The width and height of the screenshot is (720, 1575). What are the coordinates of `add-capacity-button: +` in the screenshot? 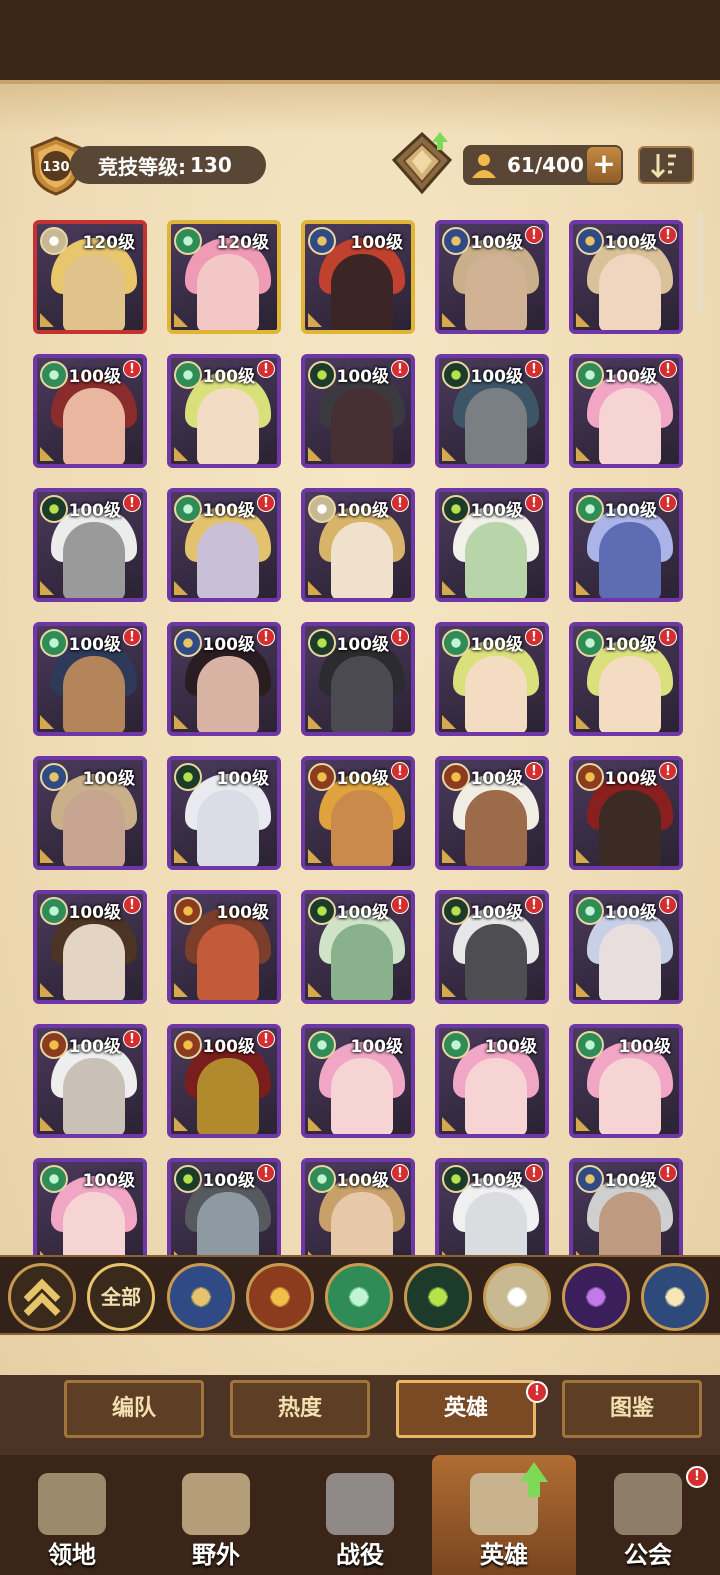 It's located at (604, 165).